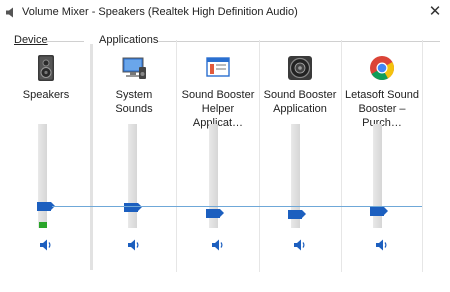  What do you see at coordinates (65, 41) in the screenshot?
I see `device-divider` at bounding box center [65, 41].